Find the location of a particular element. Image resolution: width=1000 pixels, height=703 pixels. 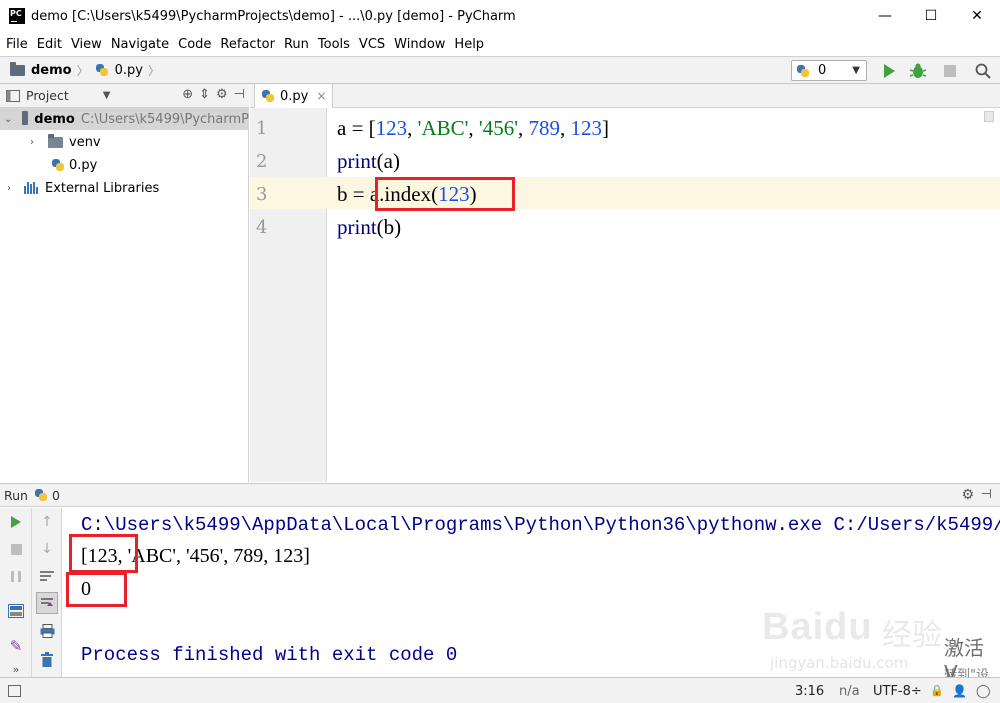

window-controls: — ☐ ✕ is located at coordinates (931, 16).